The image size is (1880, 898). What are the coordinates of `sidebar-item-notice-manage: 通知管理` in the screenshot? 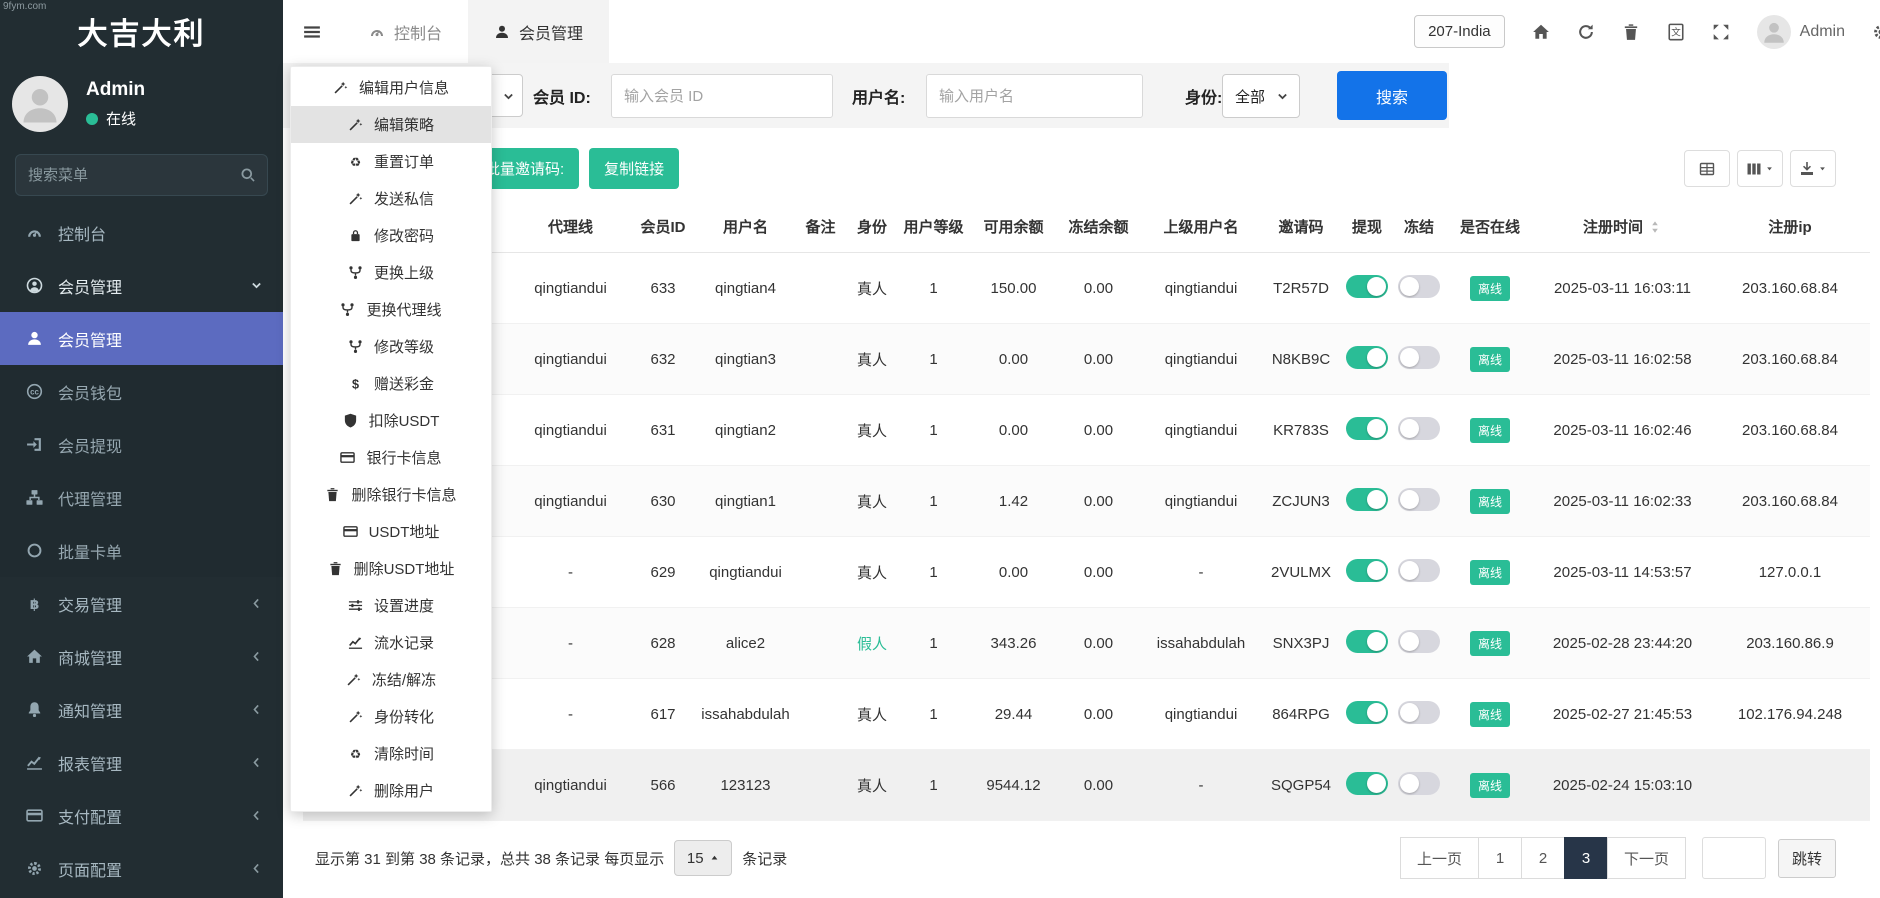 It's located at (141, 709).